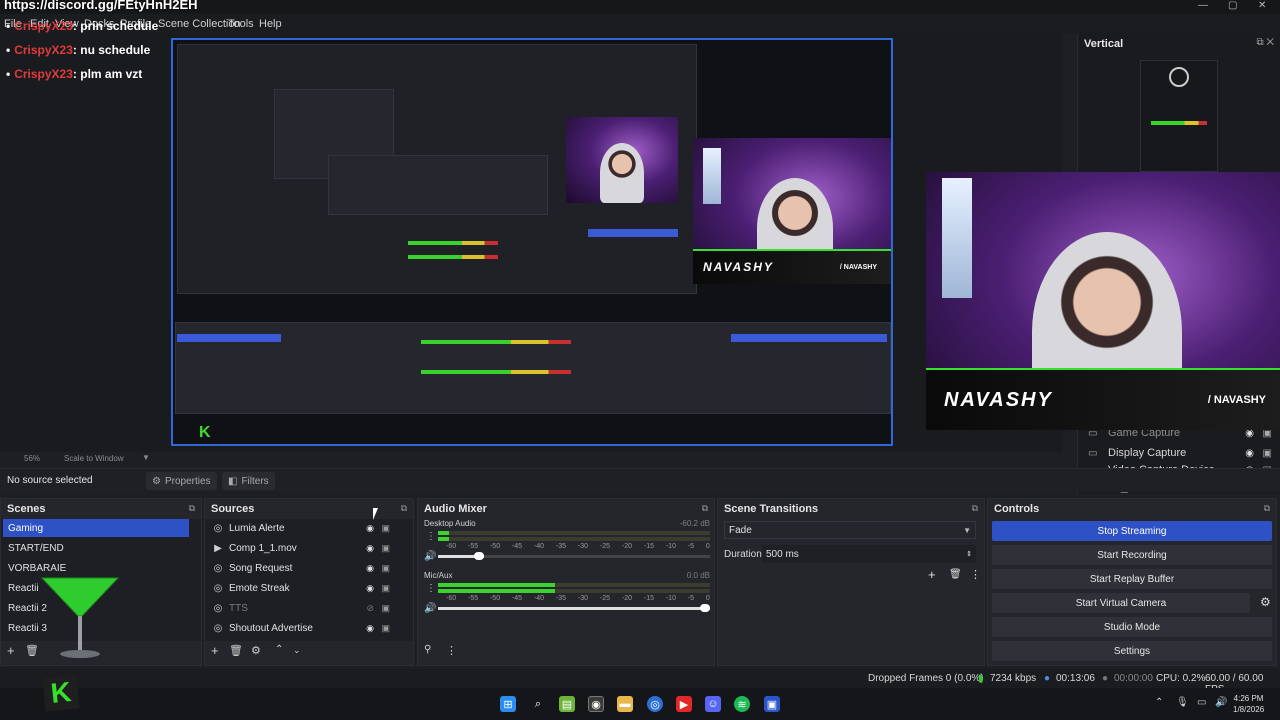 This screenshot has height=720, width=1280. I want to click on source-item-emote-streak: ◎ Emote Streak ◉ ▣, so click(304, 588).